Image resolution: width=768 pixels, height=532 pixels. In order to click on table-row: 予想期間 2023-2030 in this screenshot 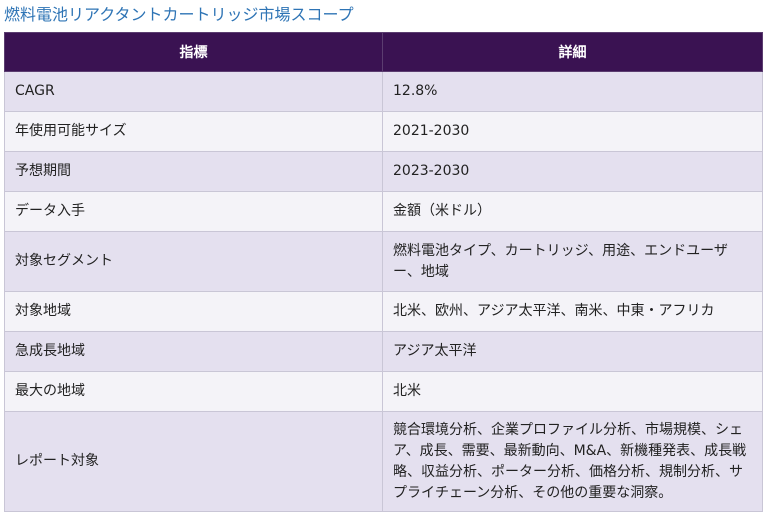, I will do `click(383, 171)`.